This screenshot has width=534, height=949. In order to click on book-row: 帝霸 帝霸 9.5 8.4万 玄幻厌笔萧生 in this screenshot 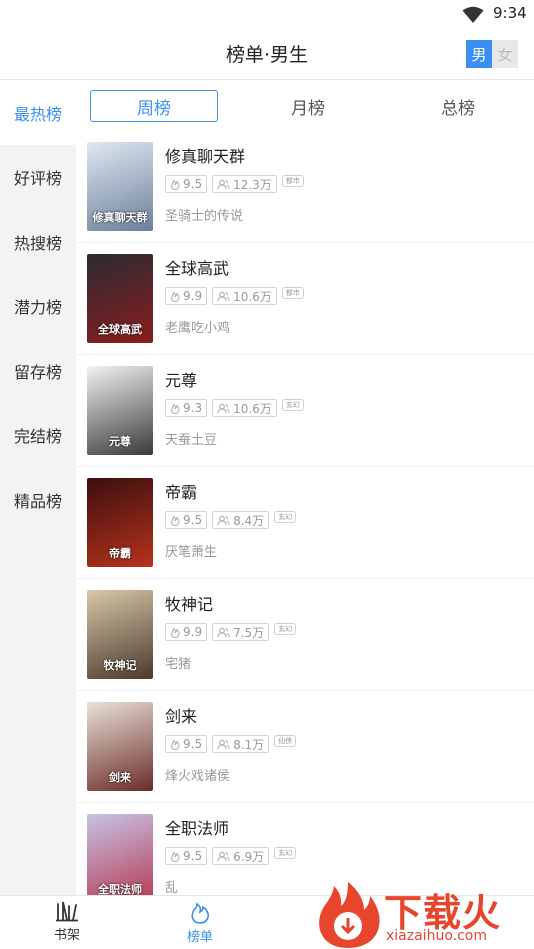, I will do `click(305, 523)`.